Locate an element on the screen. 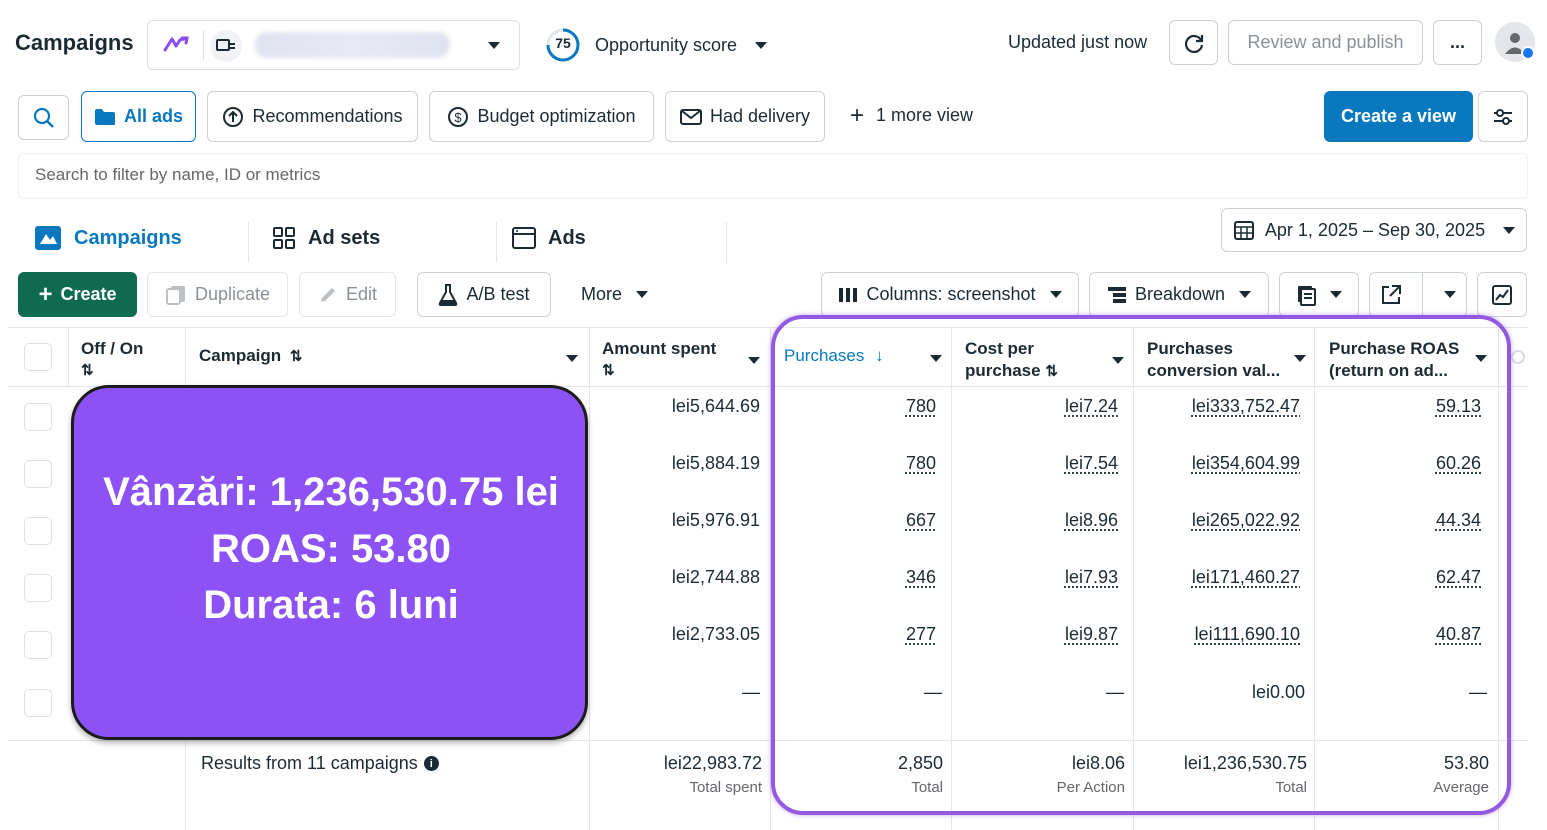  search-placeholder: Search to filter by name, ID or metrics is located at coordinates (178, 174).